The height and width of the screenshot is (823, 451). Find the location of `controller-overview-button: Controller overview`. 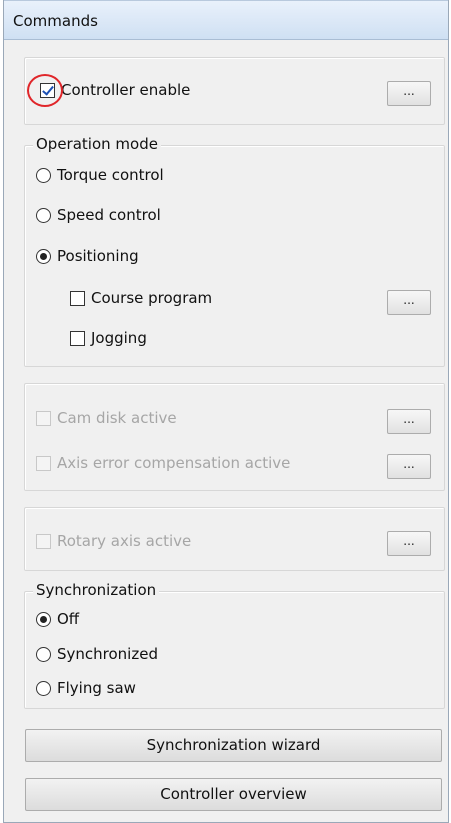

controller-overview-button: Controller overview is located at coordinates (233, 794).